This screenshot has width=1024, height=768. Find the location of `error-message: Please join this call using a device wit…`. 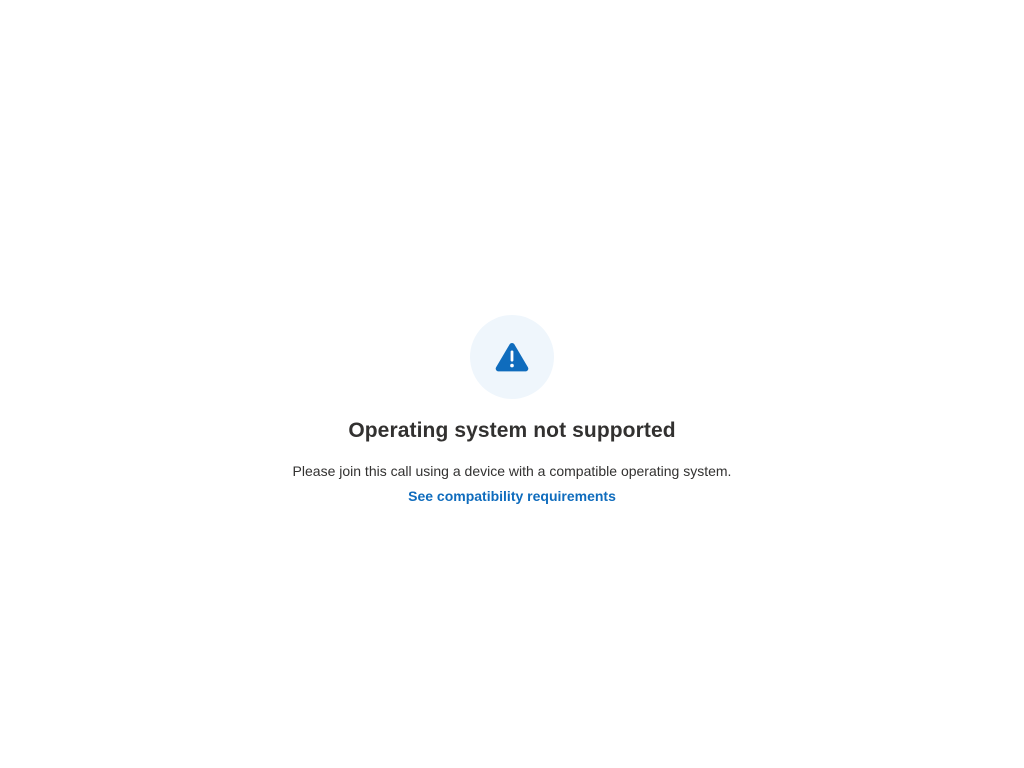

error-message: Please join this call using a device wit… is located at coordinates (512, 471).